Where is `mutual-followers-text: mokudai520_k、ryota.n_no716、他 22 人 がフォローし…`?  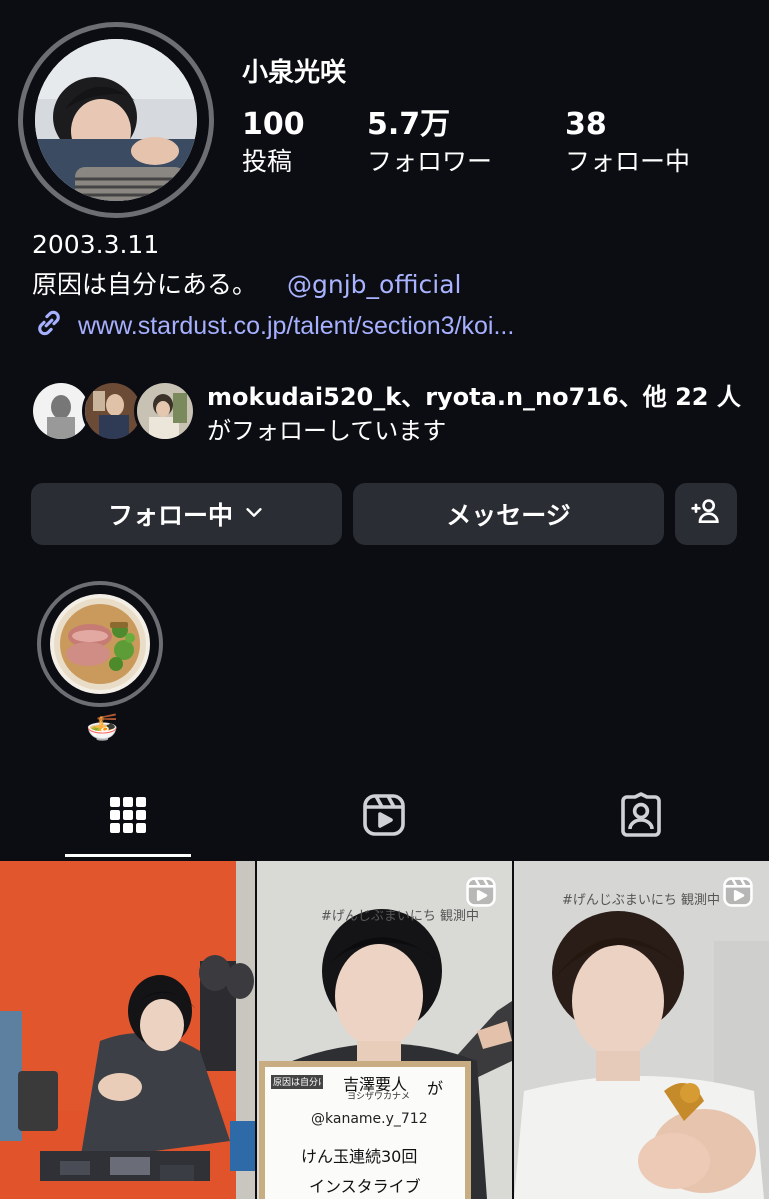
mutual-followers-text: mokudai520_k、ryota.n_no716、他 22 人 がフォローし… is located at coordinates (474, 414).